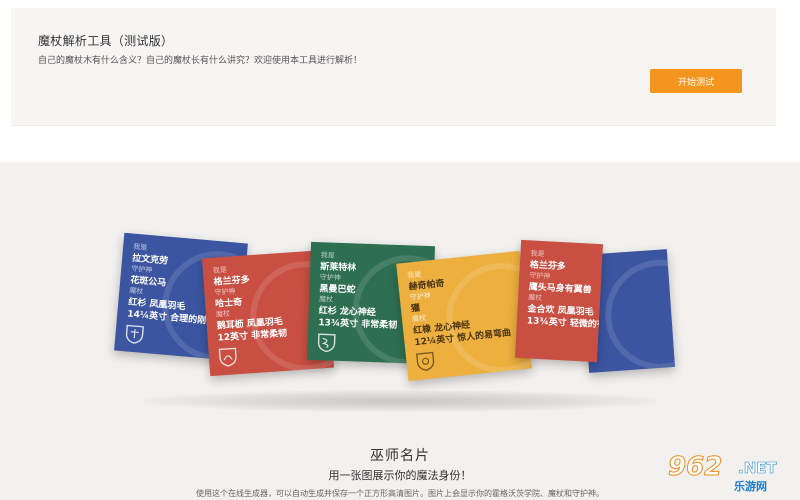 The image size is (800, 500). Describe the element at coordinates (731, 474) in the screenshot. I see `site-watermark-logo: 962 .NET 乐游网` at that location.